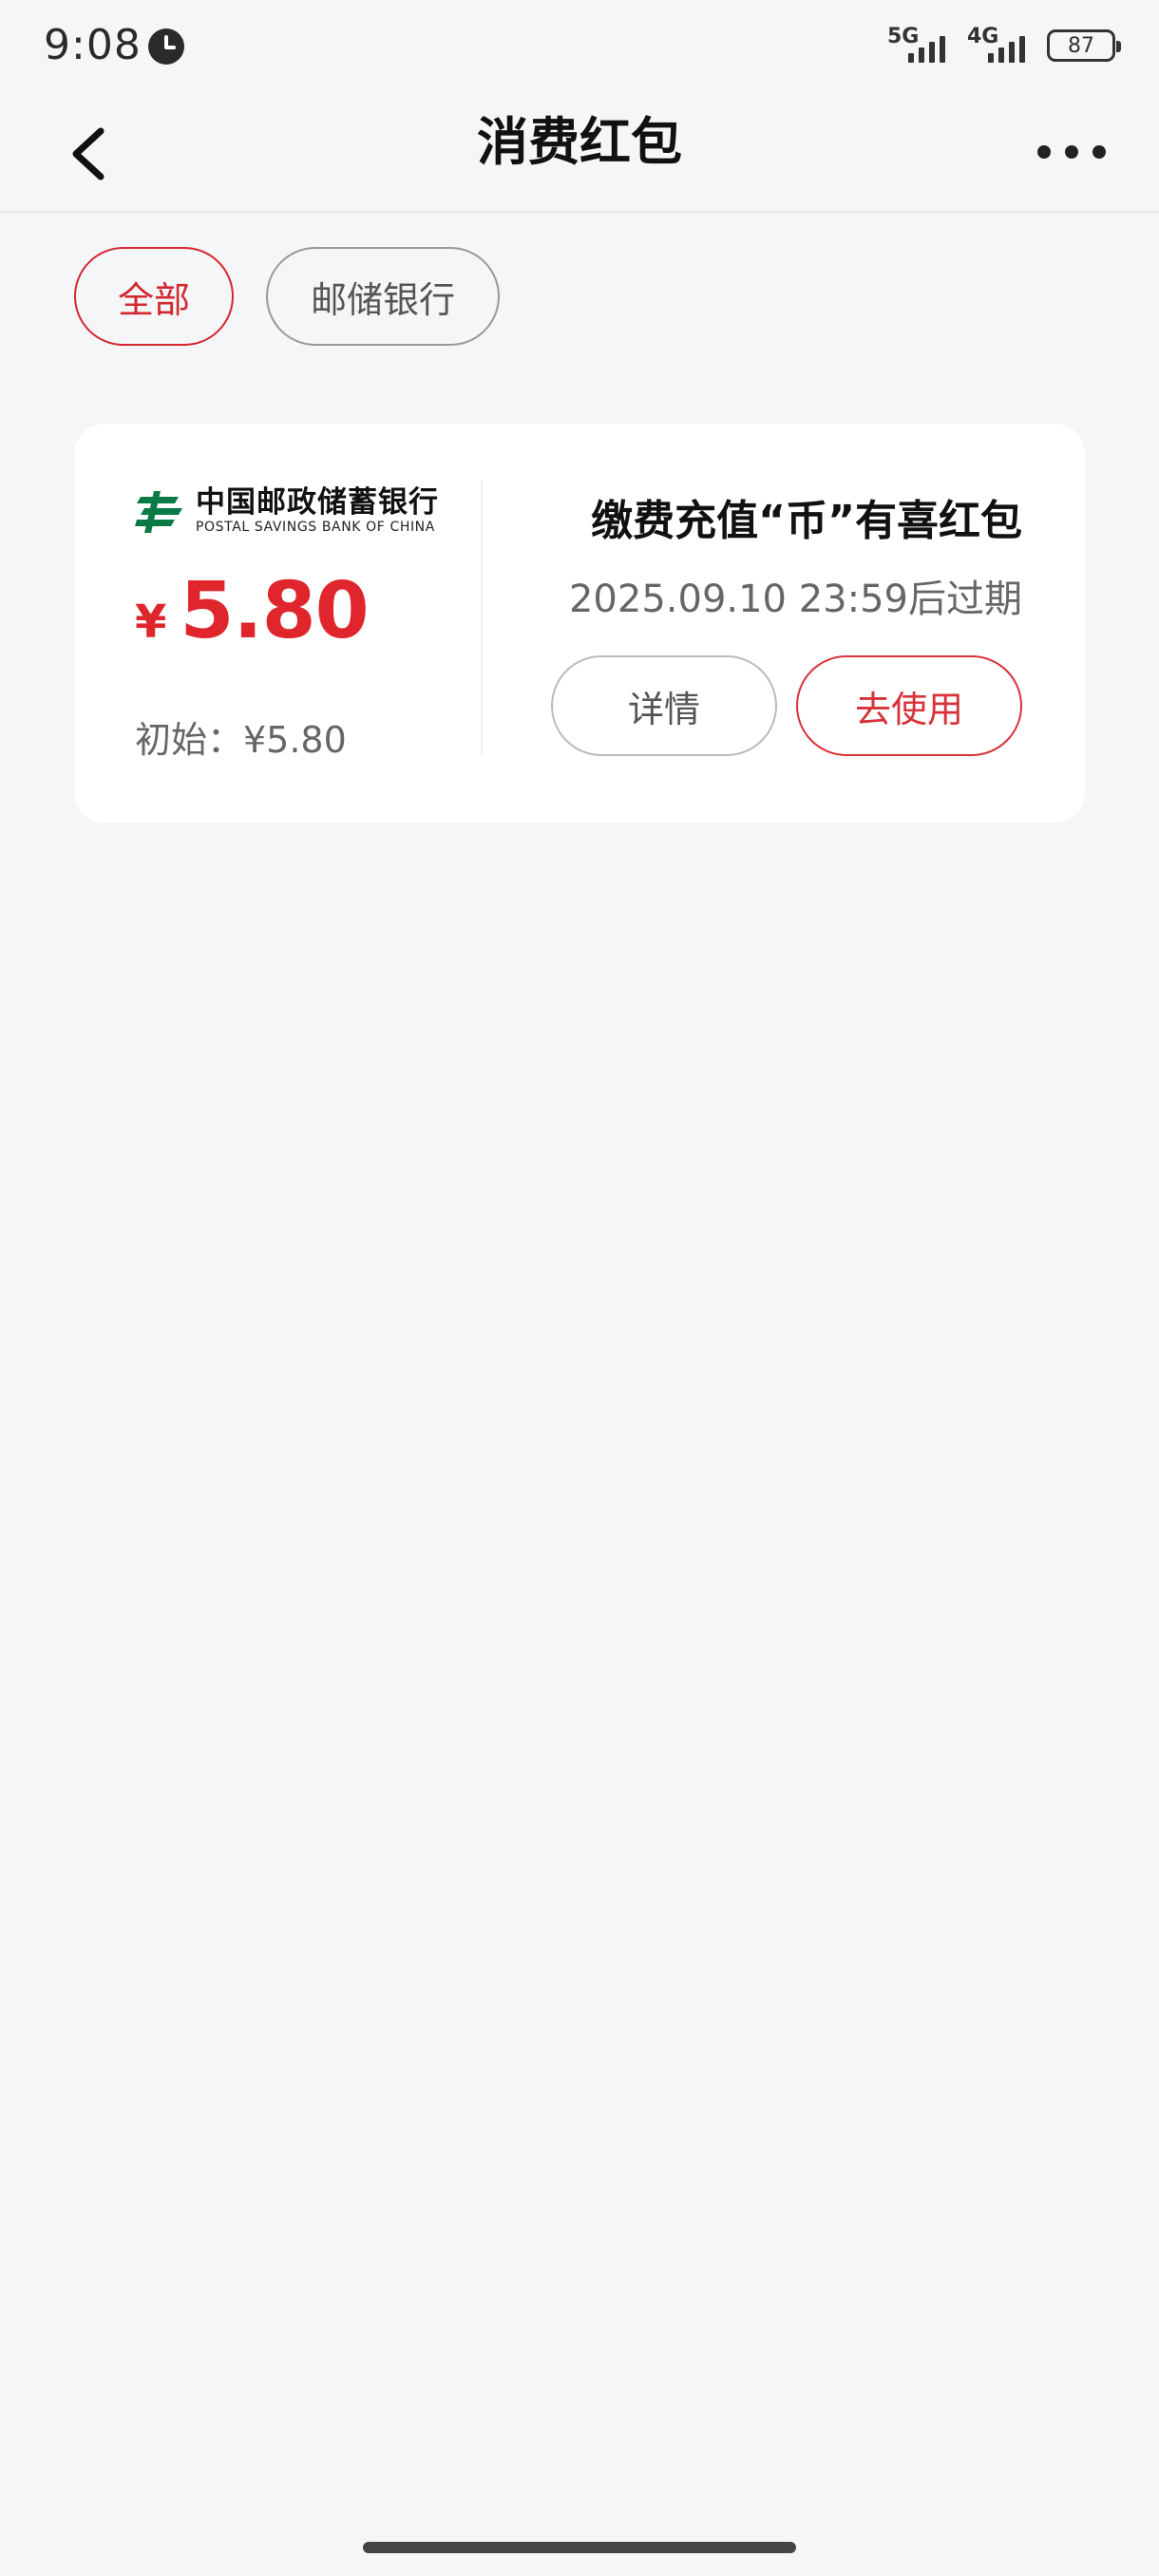 Image resolution: width=1159 pixels, height=2576 pixels. What do you see at coordinates (151, 622) in the screenshot?
I see `currency-symbol: ¥` at bounding box center [151, 622].